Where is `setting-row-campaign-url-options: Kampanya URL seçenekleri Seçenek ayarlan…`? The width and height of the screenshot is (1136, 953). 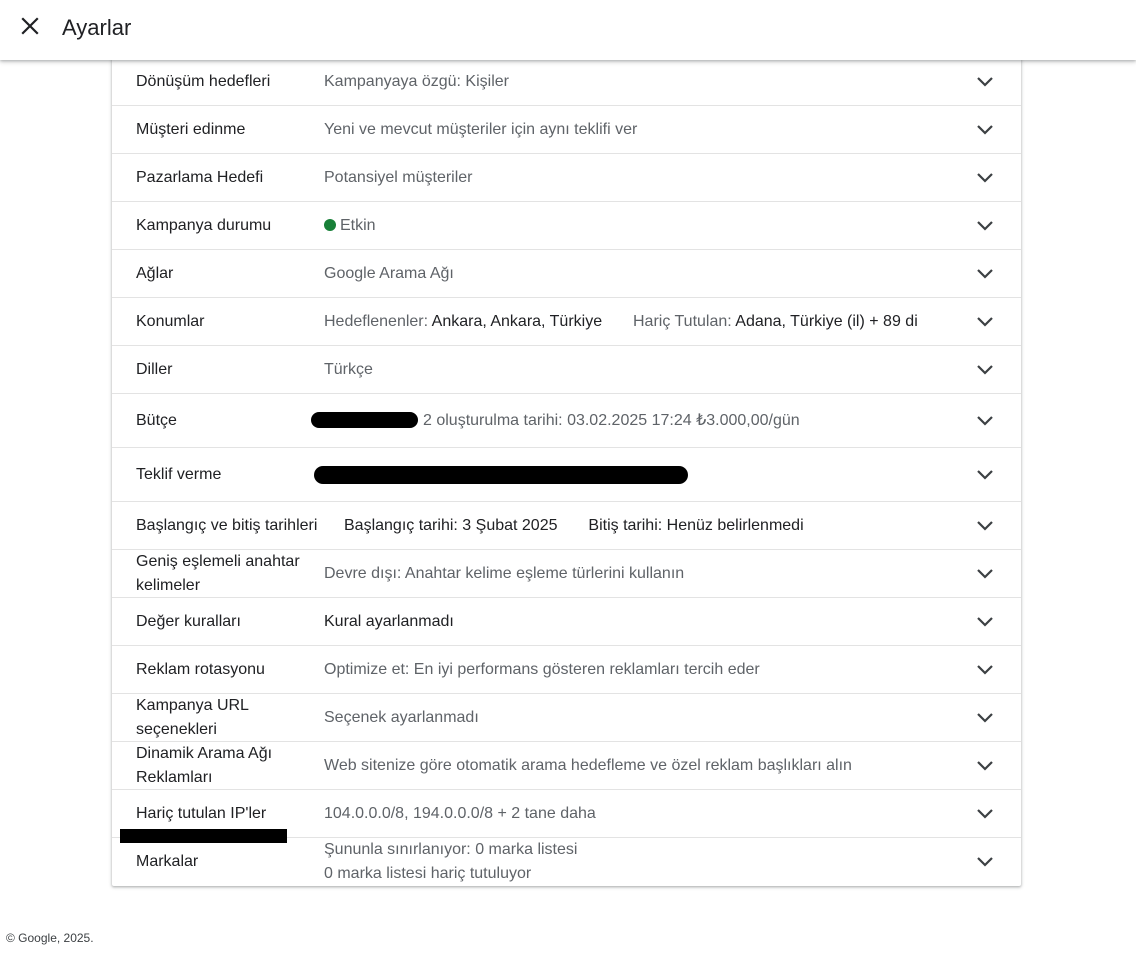
setting-row-campaign-url-options: Kampanya URL seçenekleri Seçenek ayarlan… is located at coordinates (566, 718).